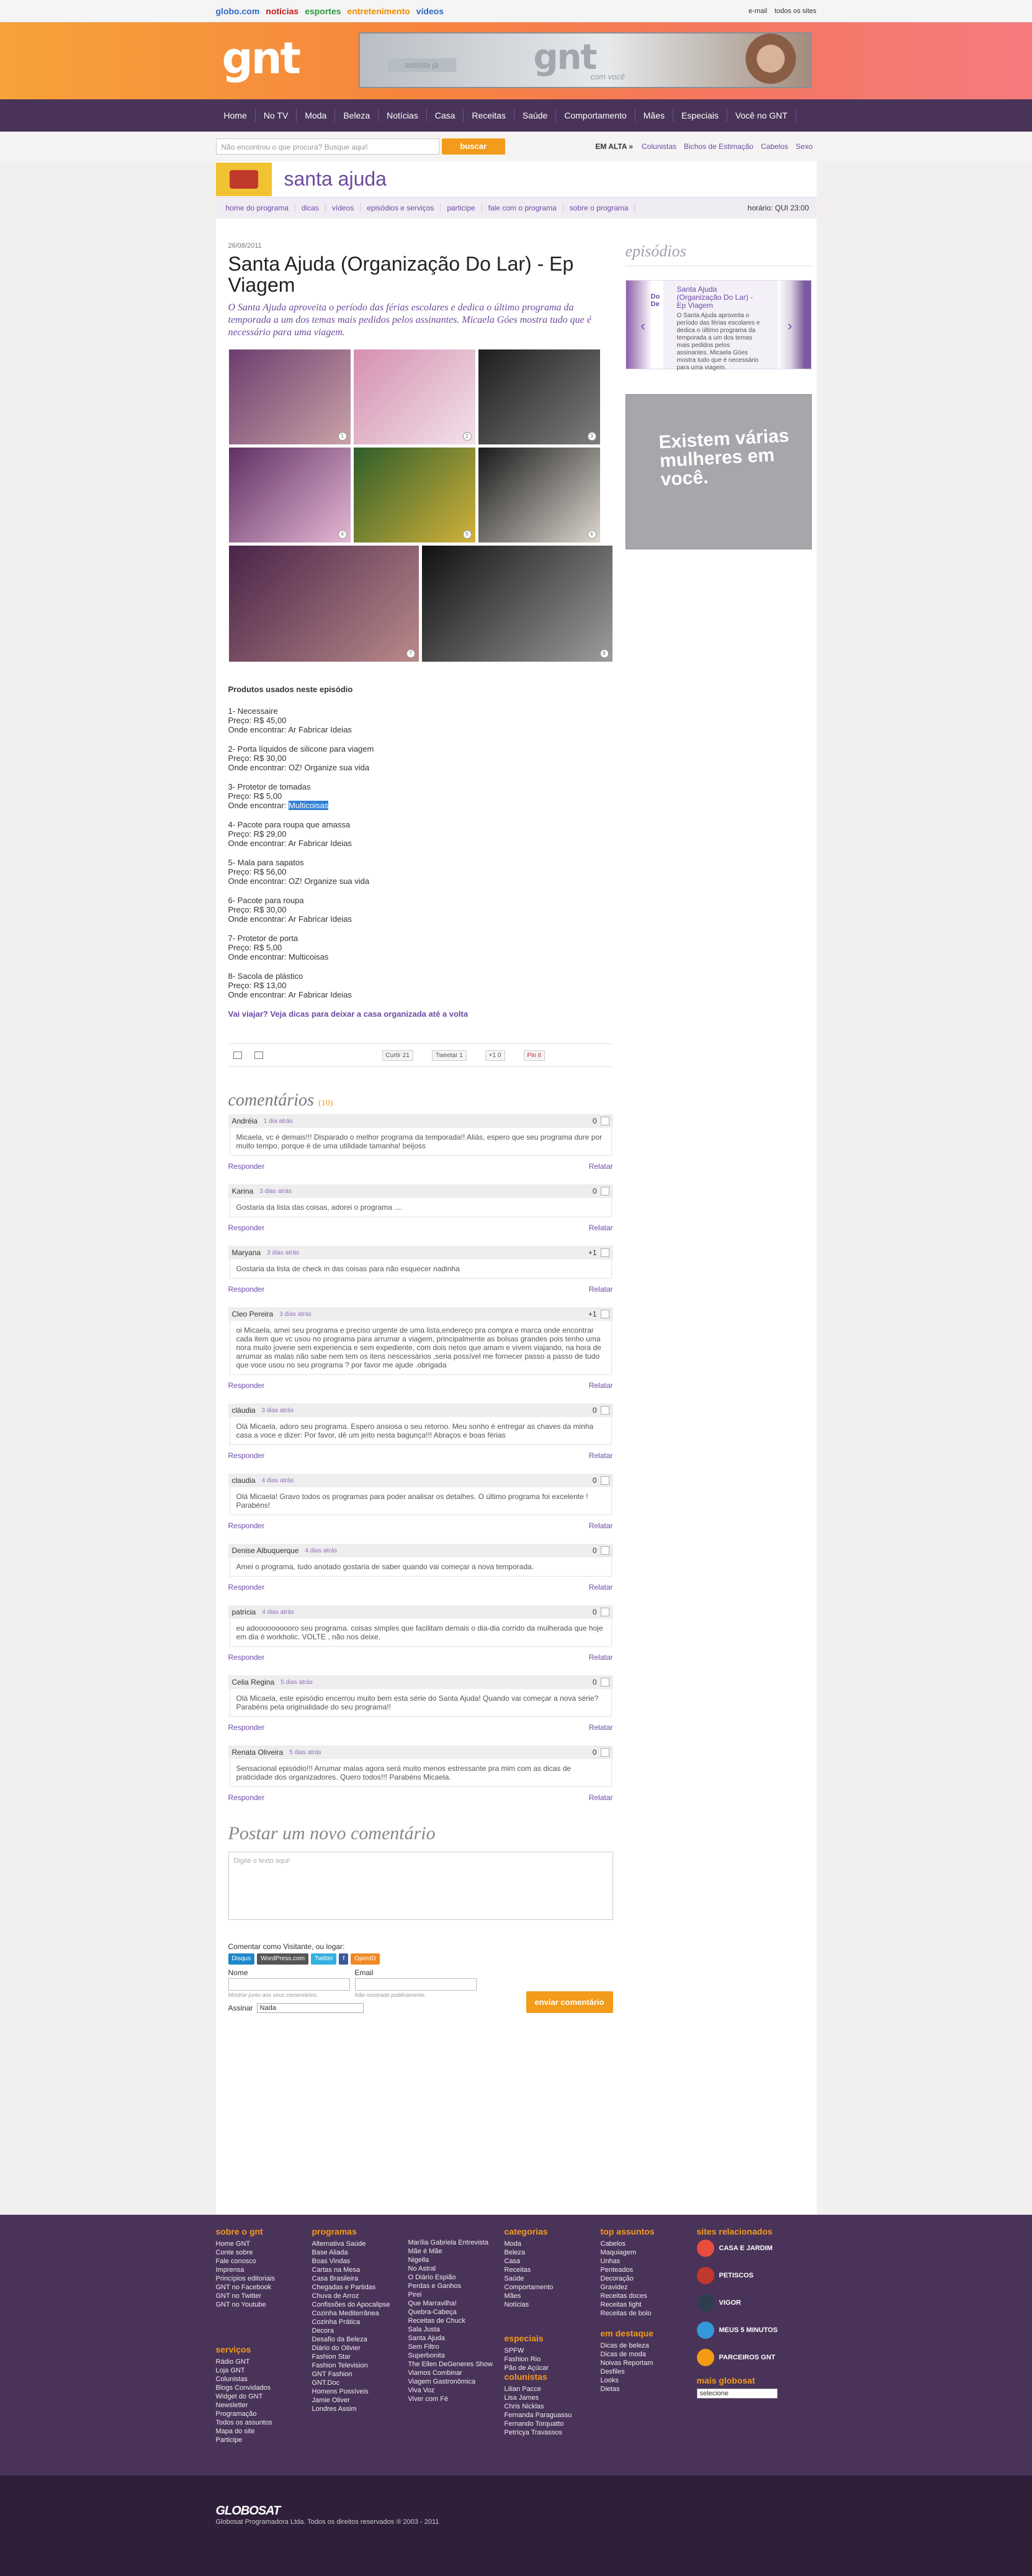 The image size is (1032, 2576). What do you see at coordinates (539, 397) in the screenshot?
I see `gallery-photo: 3` at bounding box center [539, 397].